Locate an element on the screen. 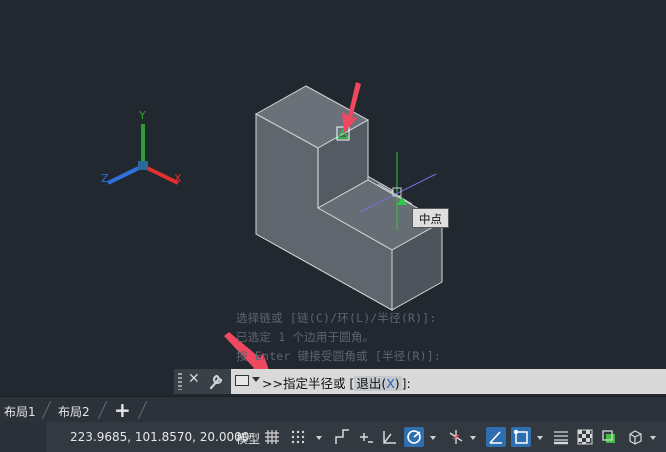 The width and height of the screenshot is (666, 452). infer-icon is located at coordinates (366, 437).